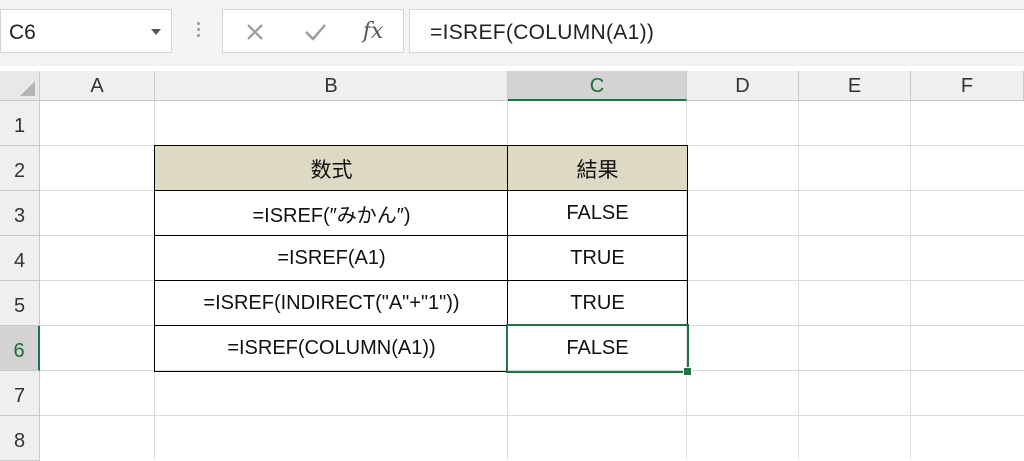 Image resolution: width=1024 pixels, height=461 pixels. I want to click on cell-b5: =ISREF(INDIRECT("A"+"1")), so click(331, 303).